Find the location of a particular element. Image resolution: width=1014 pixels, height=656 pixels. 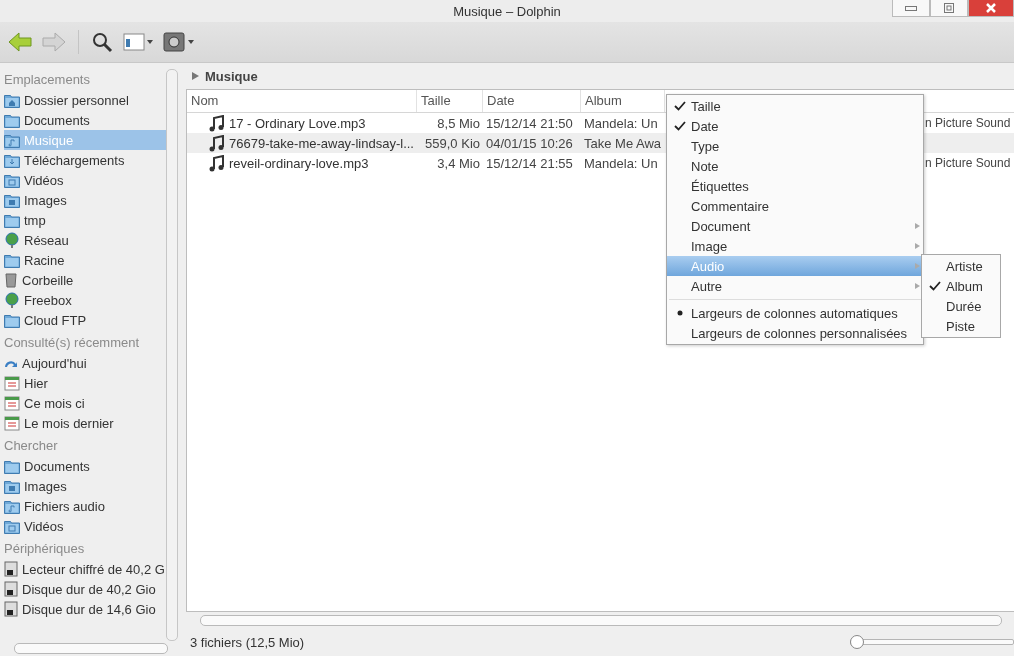

menu-item: Date is located at coordinates (795, 126).